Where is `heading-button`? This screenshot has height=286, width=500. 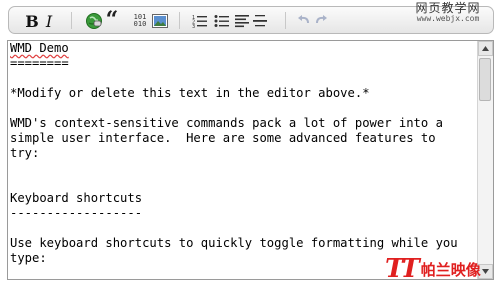 heading-button is located at coordinates (242, 21).